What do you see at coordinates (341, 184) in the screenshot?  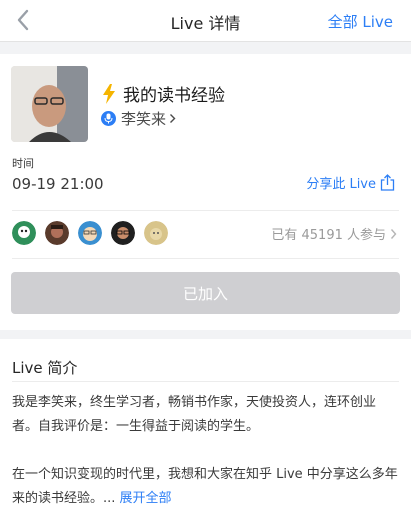 I see `share-label: 分享此 Live` at bounding box center [341, 184].